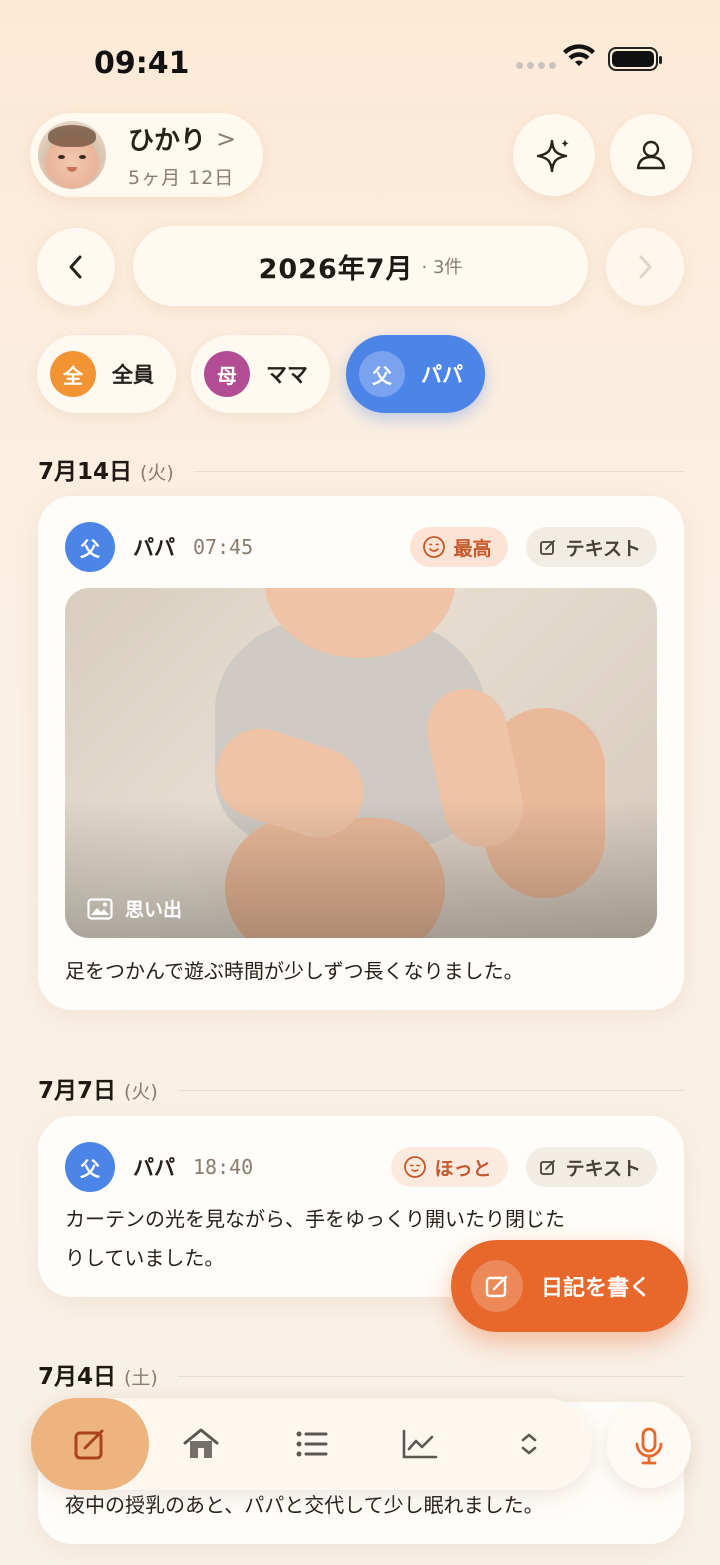 This screenshot has height=1565, width=720. Describe the element at coordinates (382, 374) in the screenshot. I see `papa-badge: 父` at that location.